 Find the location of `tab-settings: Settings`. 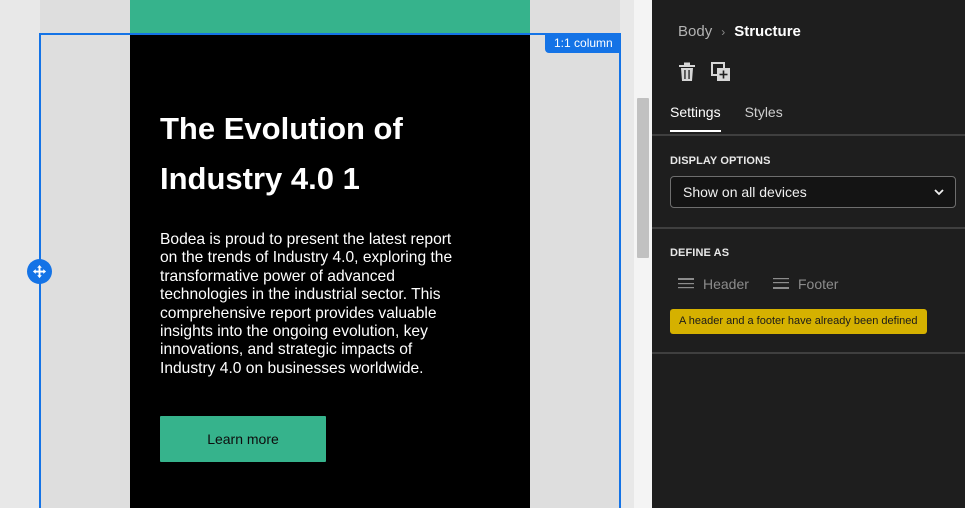

tab-settings: Settings is located at coordinates (695, 116).